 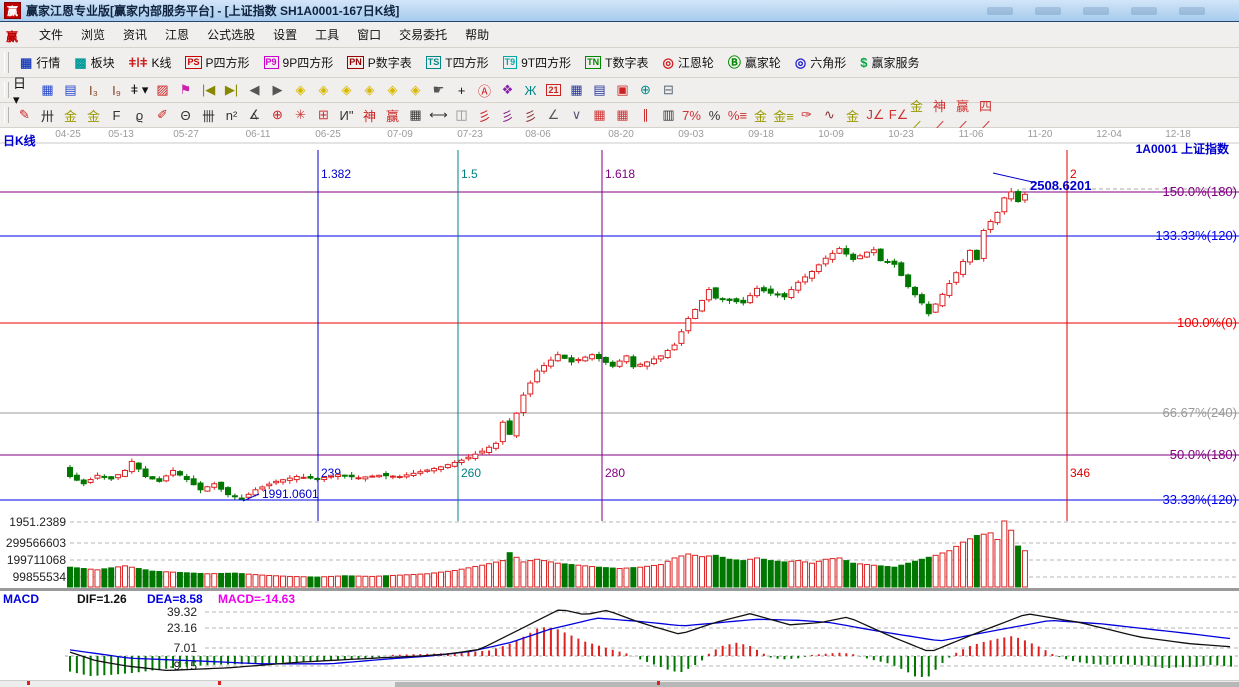 What do you see at coordinates (70, 90) in the screenshot?
I see `report-panel-icon: ▤` at bounding box center [70, 90].